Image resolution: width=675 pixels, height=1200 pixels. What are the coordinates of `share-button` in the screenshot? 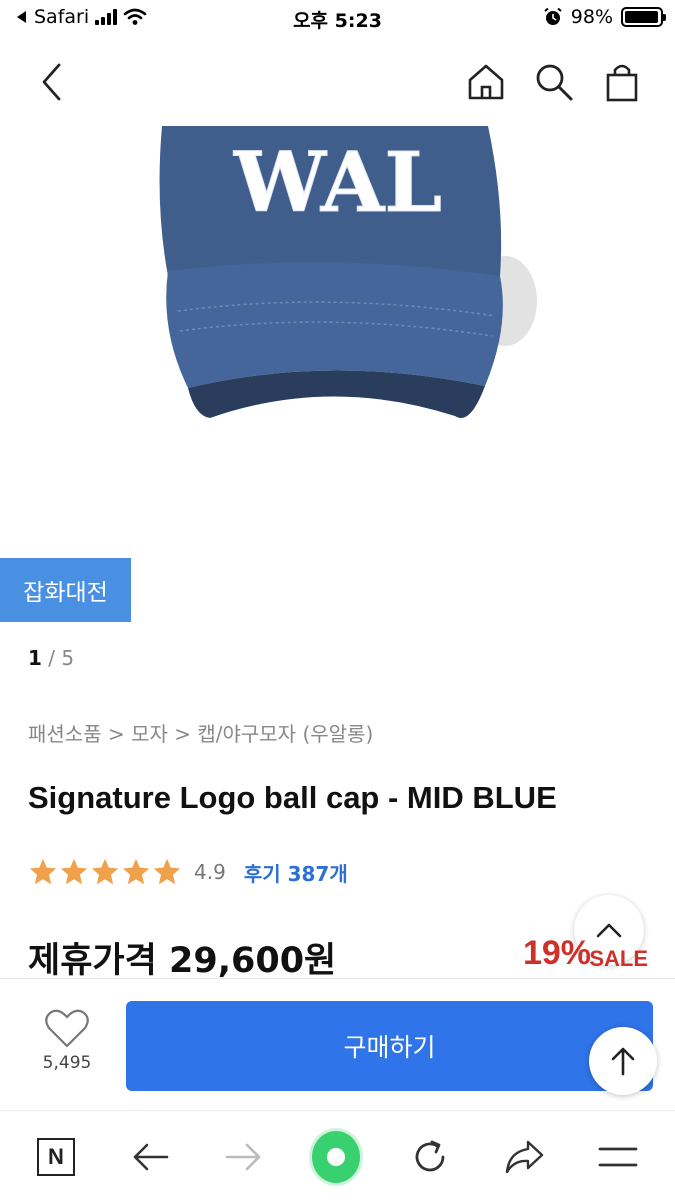 It's located at (524, 1157).